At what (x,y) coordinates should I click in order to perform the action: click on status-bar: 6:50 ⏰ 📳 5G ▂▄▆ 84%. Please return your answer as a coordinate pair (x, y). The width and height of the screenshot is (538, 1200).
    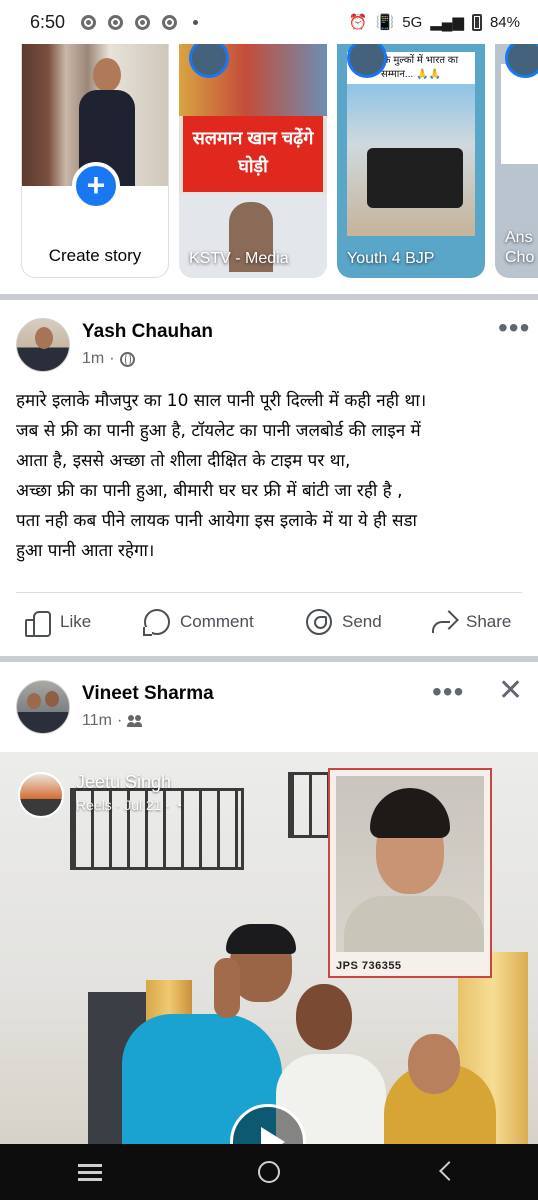
    Looking at the image, I should click on (269, 22).